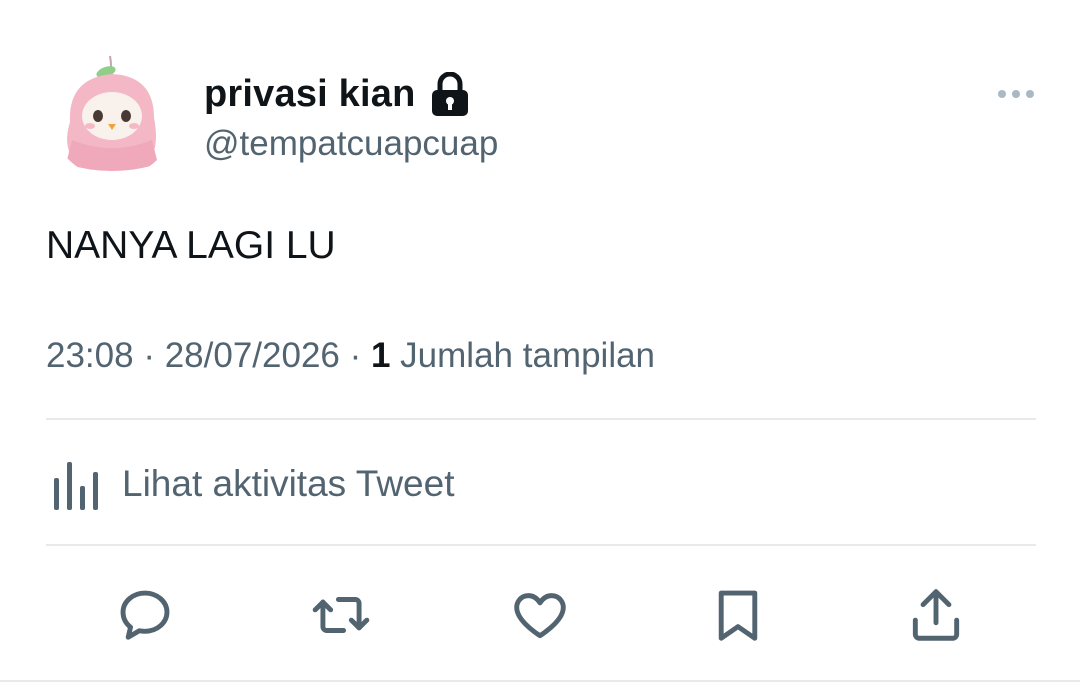 This screenshot has width=1080, height=694. I want to click on reply-icon, so click(145, 615).